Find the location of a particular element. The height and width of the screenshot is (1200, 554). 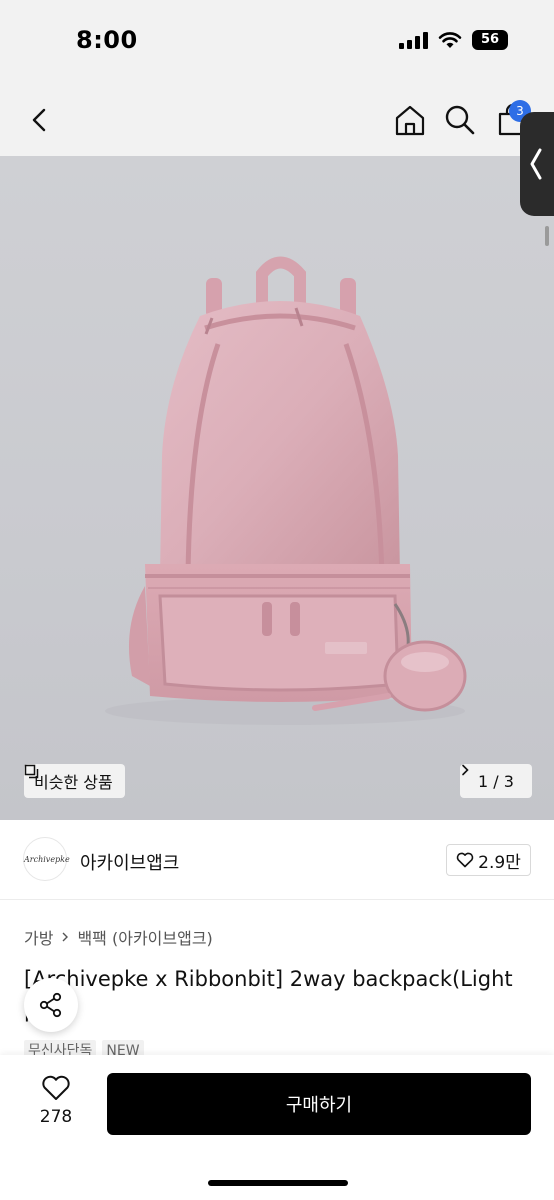

status-icons: 56 is located at coordinates (453, 40).